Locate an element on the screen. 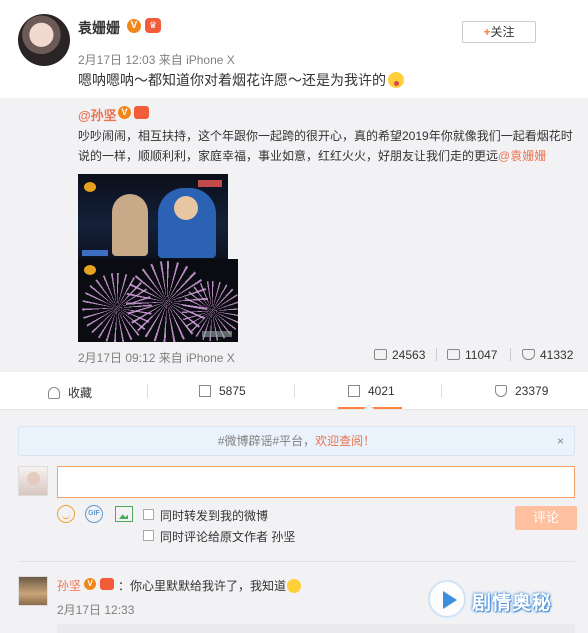  comment-text: ：你心里默默给我许了，我知道 is located at coordinates (210, 585).